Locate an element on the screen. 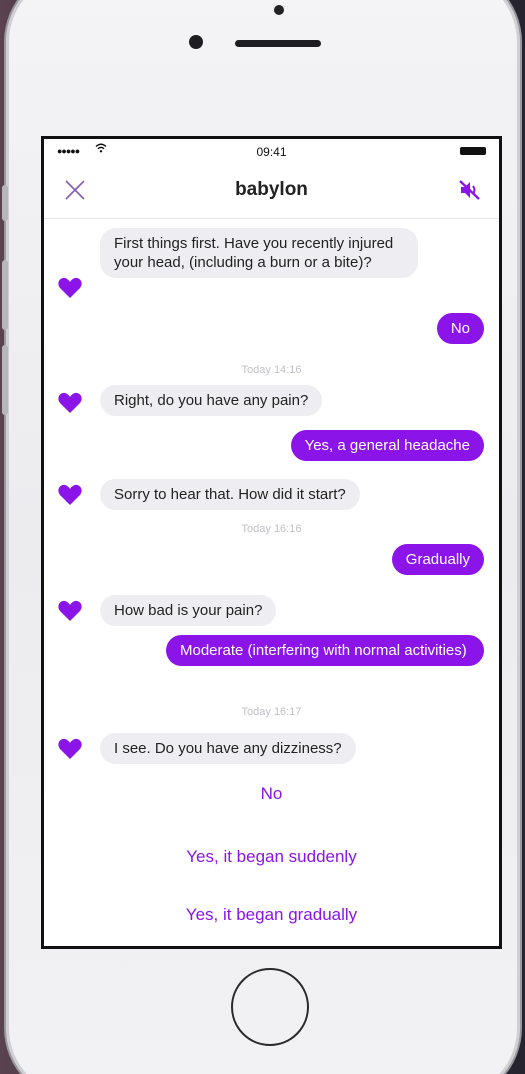 The width and height of the screenshot is (525, 1074). user-message: Gradually is located at coordinates (437, 559).